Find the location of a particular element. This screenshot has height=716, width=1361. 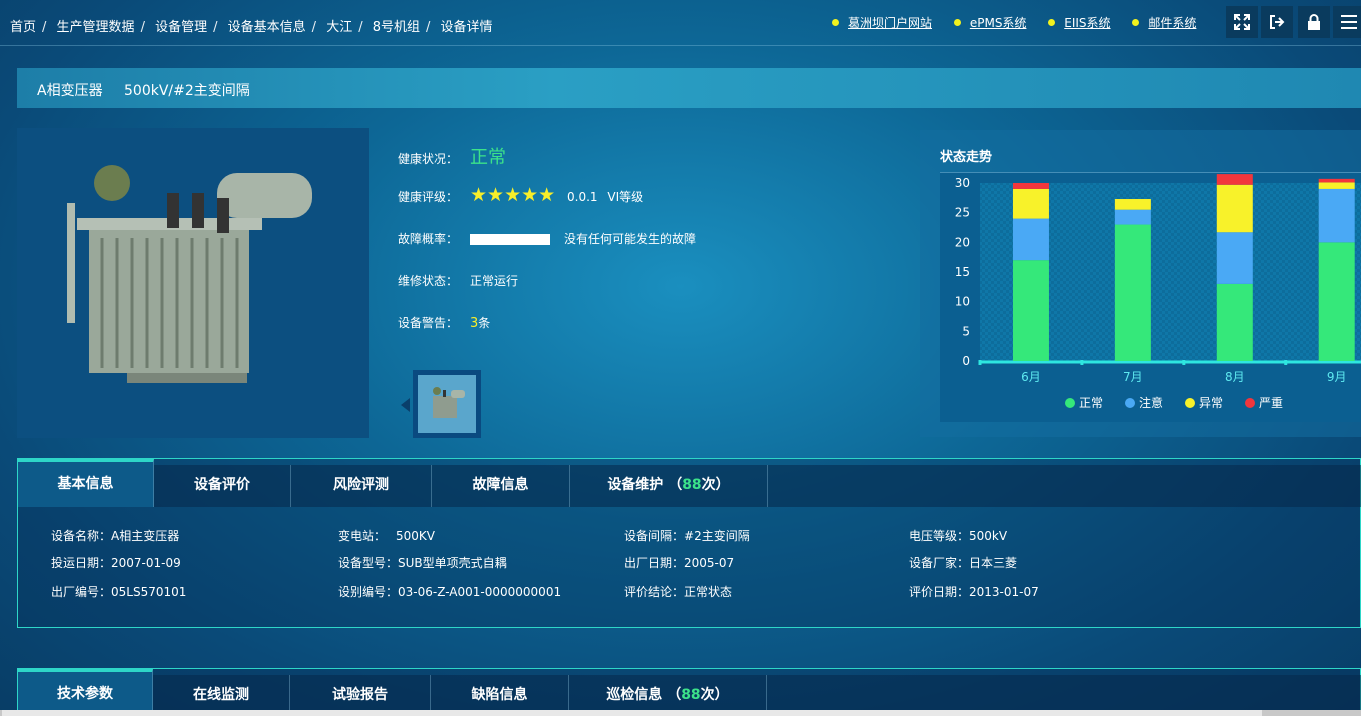

breadcrumb-device-management: 设备管理 is located at coordinates (181, 25).